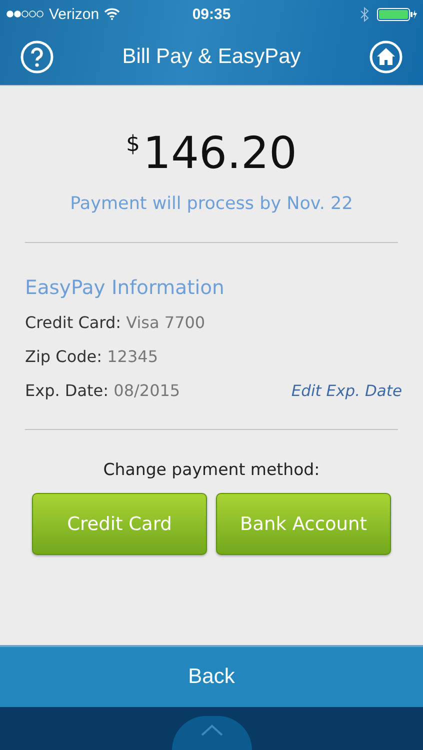  What do you see at coordinates (364, 14) in the screenshot?
I see `bluetooth-icon` at bounding box center [364, 14].